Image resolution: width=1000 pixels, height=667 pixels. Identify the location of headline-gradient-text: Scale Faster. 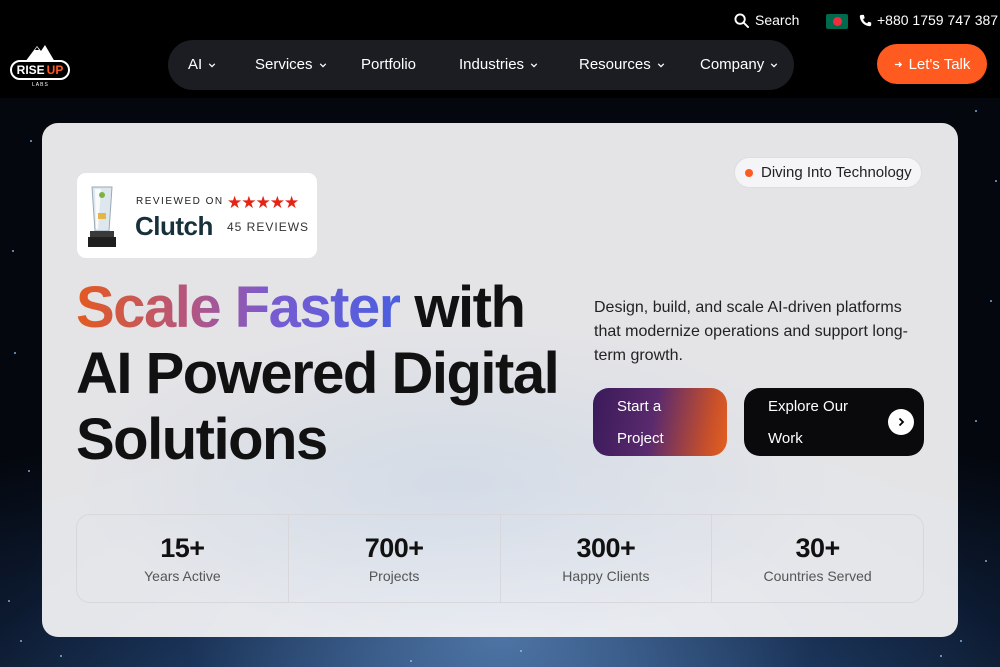
(238, 307).